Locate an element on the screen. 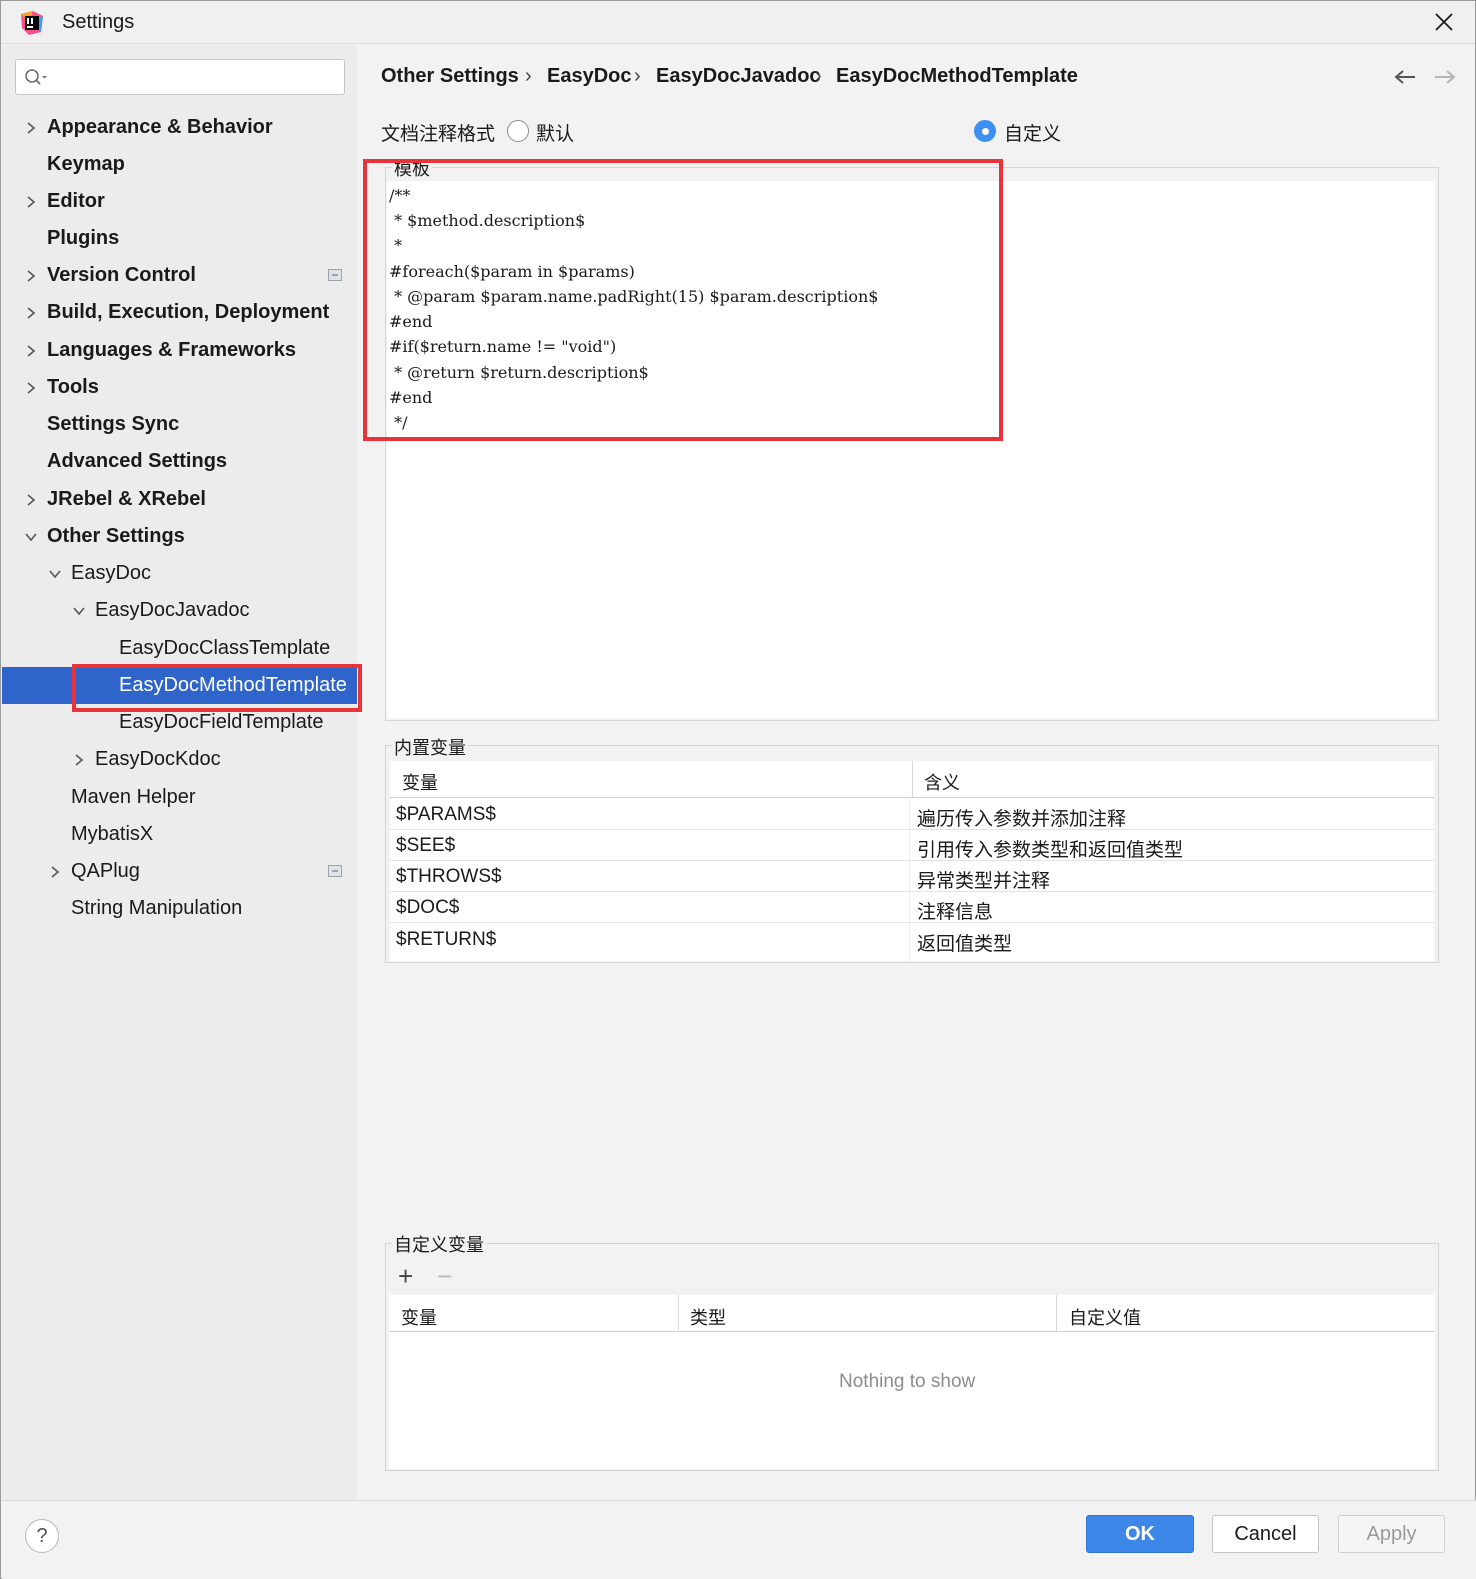  apply-button: Apply is located at coordinates (1391, 1534).